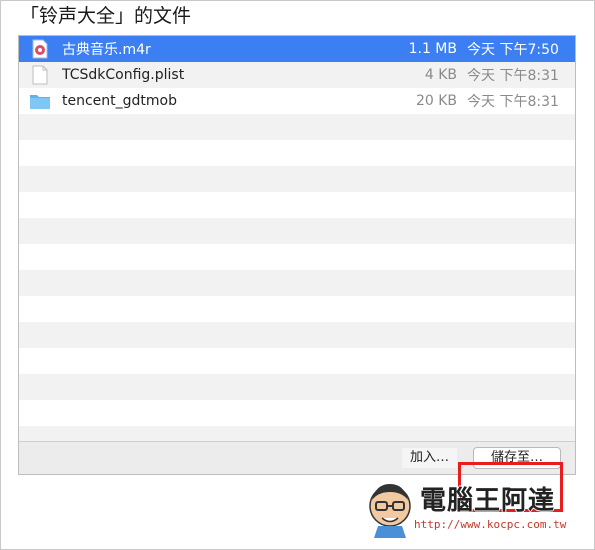  Describe the element at coordinates (106, 50) in the screenshot. I see `file-name: 古典音乐.m4r` at that location.